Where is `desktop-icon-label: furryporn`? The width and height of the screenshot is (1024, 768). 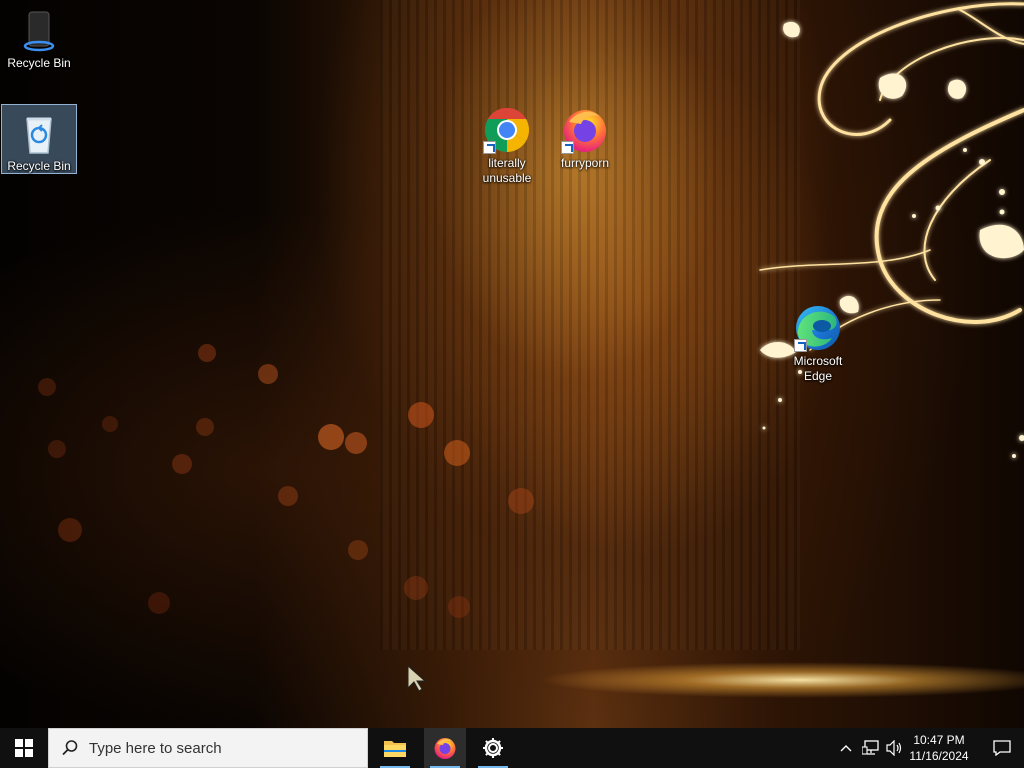 desktop-icon-label: furryporn is located at coordinates (585, 163).